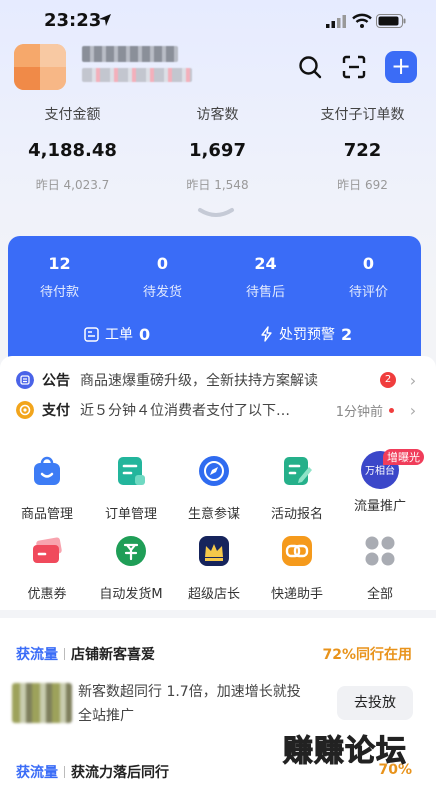 This screenshot has width=436, height=785. What do you see at coordinates (131, 488) in the screenshot?
I see `grid-order-management: 订单管理` at bounding box center [131, 488].